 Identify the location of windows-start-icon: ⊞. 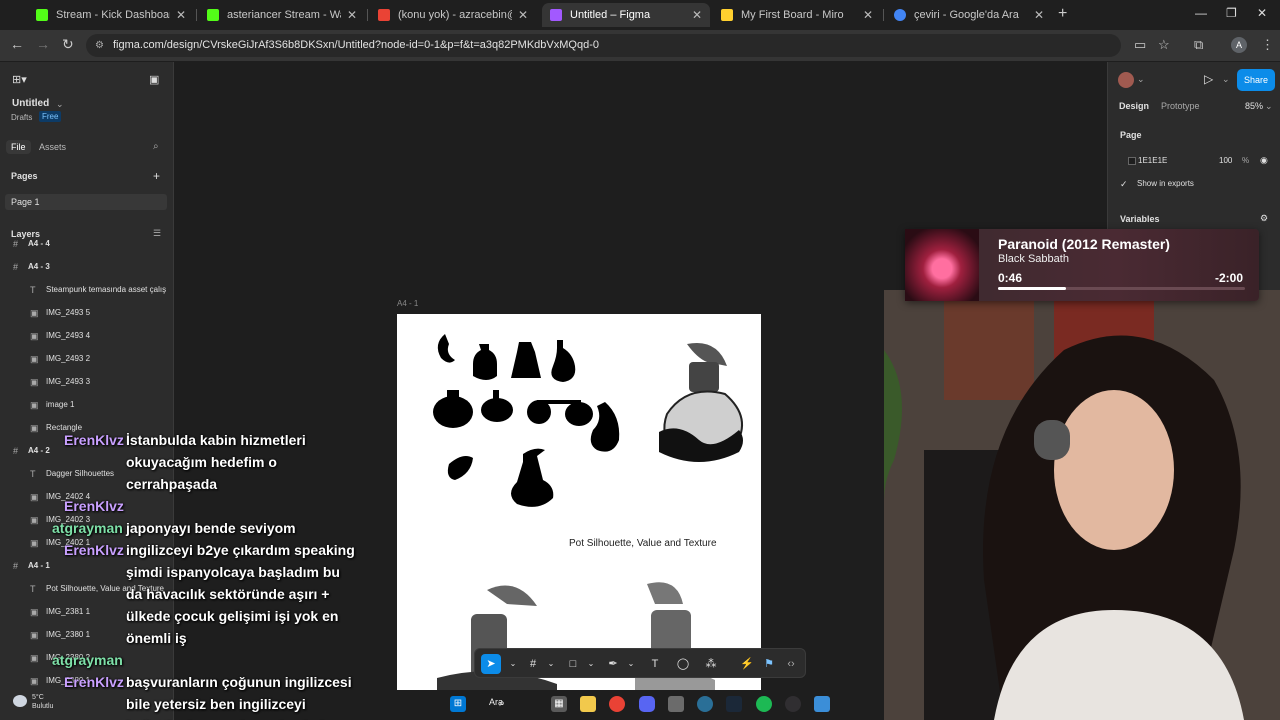
(458, 704).